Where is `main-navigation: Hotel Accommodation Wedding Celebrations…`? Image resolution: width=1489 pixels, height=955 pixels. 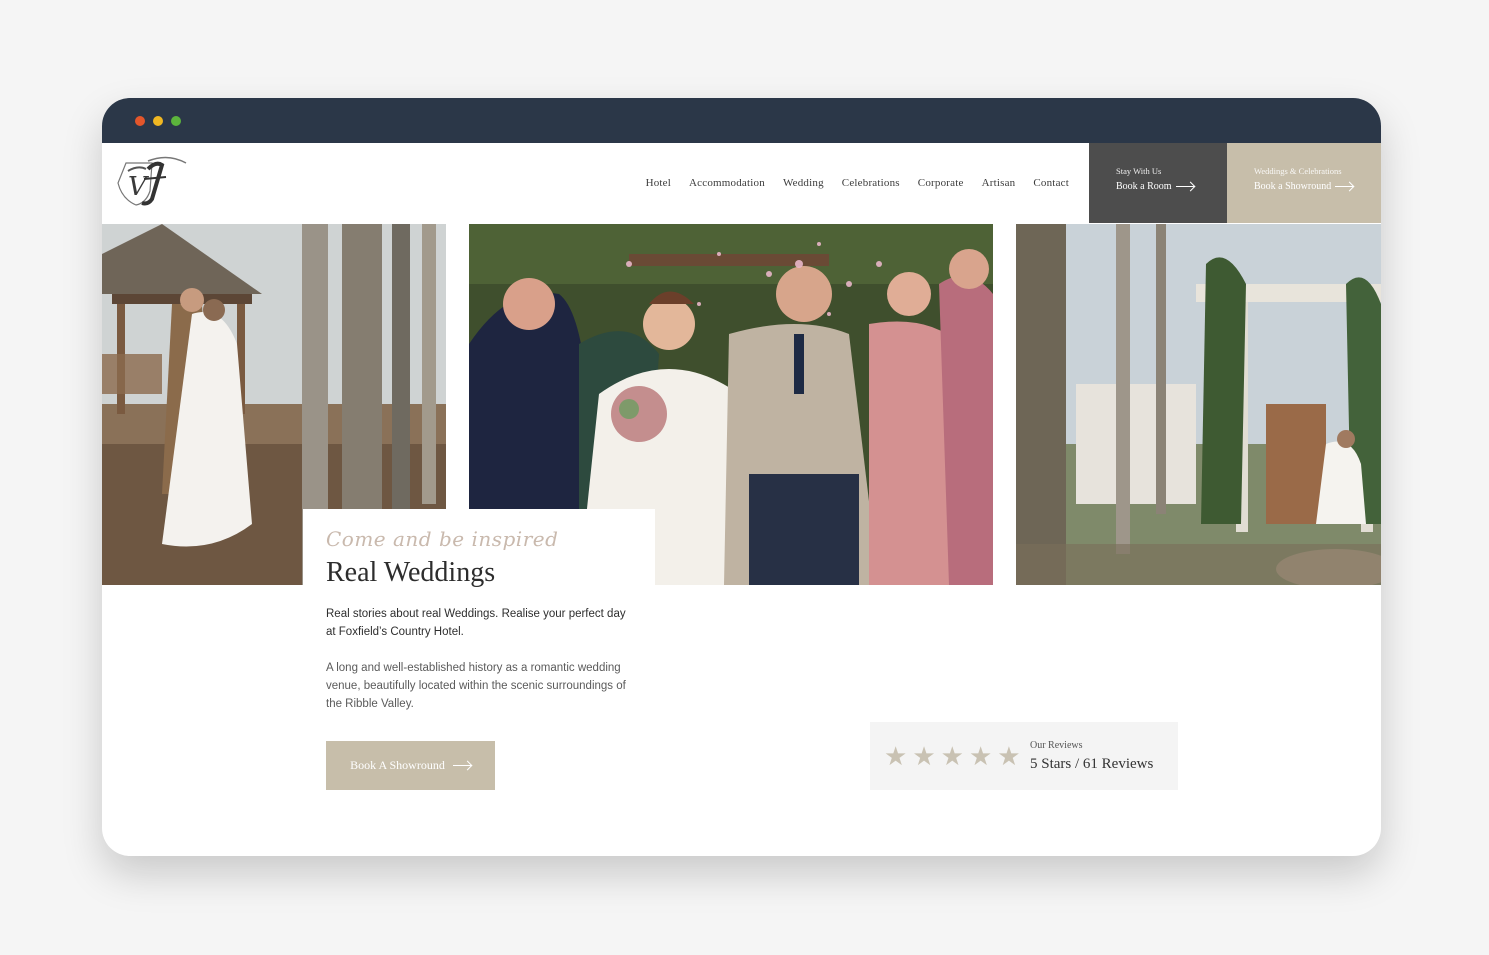
main-navigation: Hotel Accommodation Wedding Celebrations… is located at coordinates (857, 183).